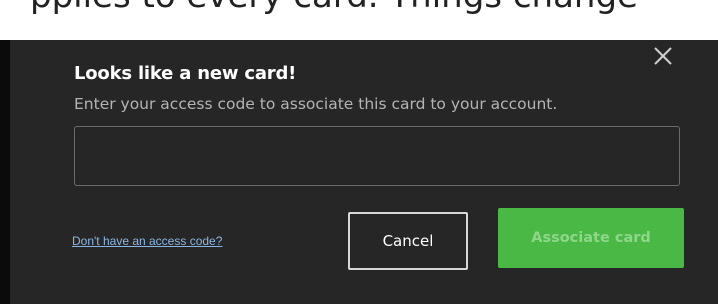 Image resolution: width=718 pixels, height=304 pixels. Describe the element at coordinates (147, 241) in the screenshot. I see `no-access-code-link: Don't have an access code?` at that location.